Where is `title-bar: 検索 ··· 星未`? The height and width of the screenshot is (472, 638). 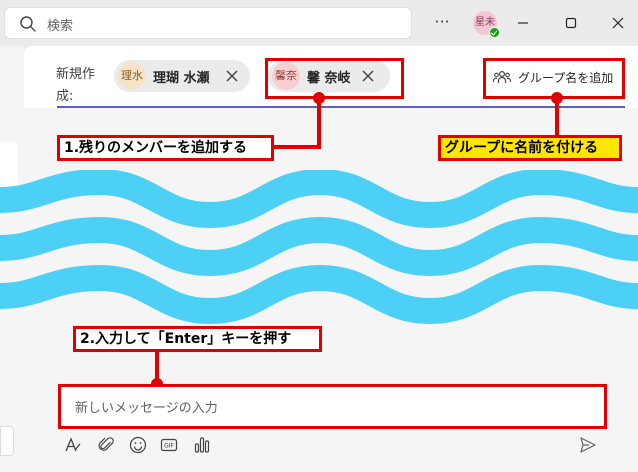 title-bar: 検索 ··· 星未 is located at coordinates (319, 23).